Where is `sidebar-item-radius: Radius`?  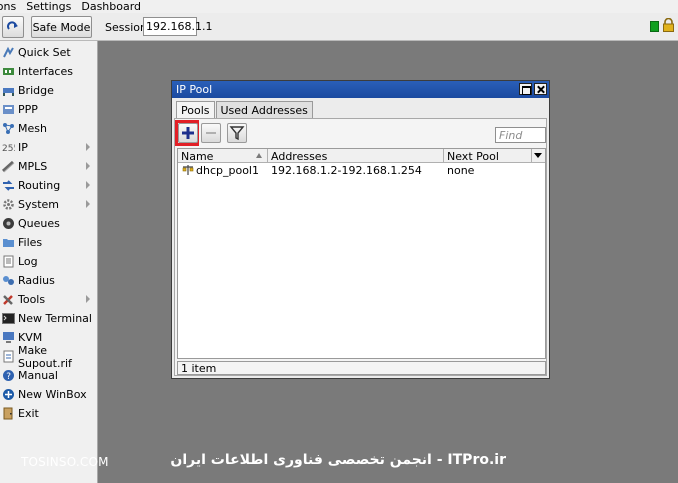
sidebar-item-radius: Radius is located at coordinates (49, 280).